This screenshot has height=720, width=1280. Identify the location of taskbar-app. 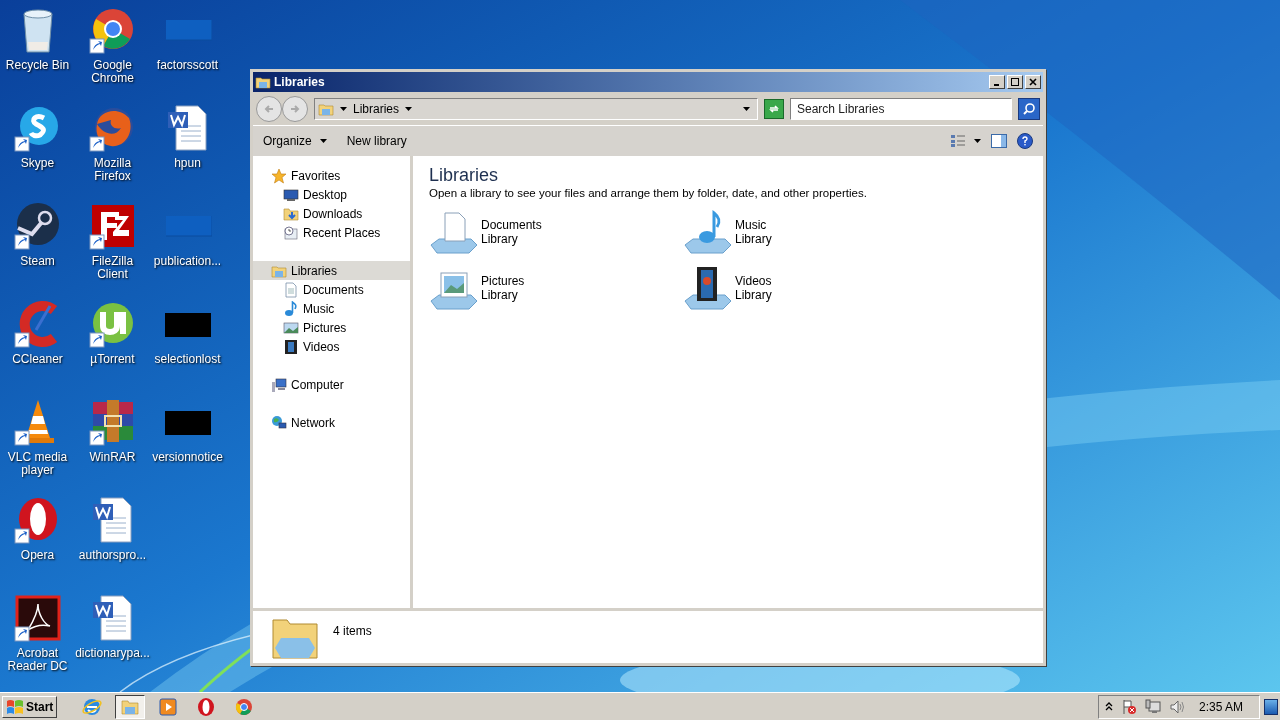
(130, 706).